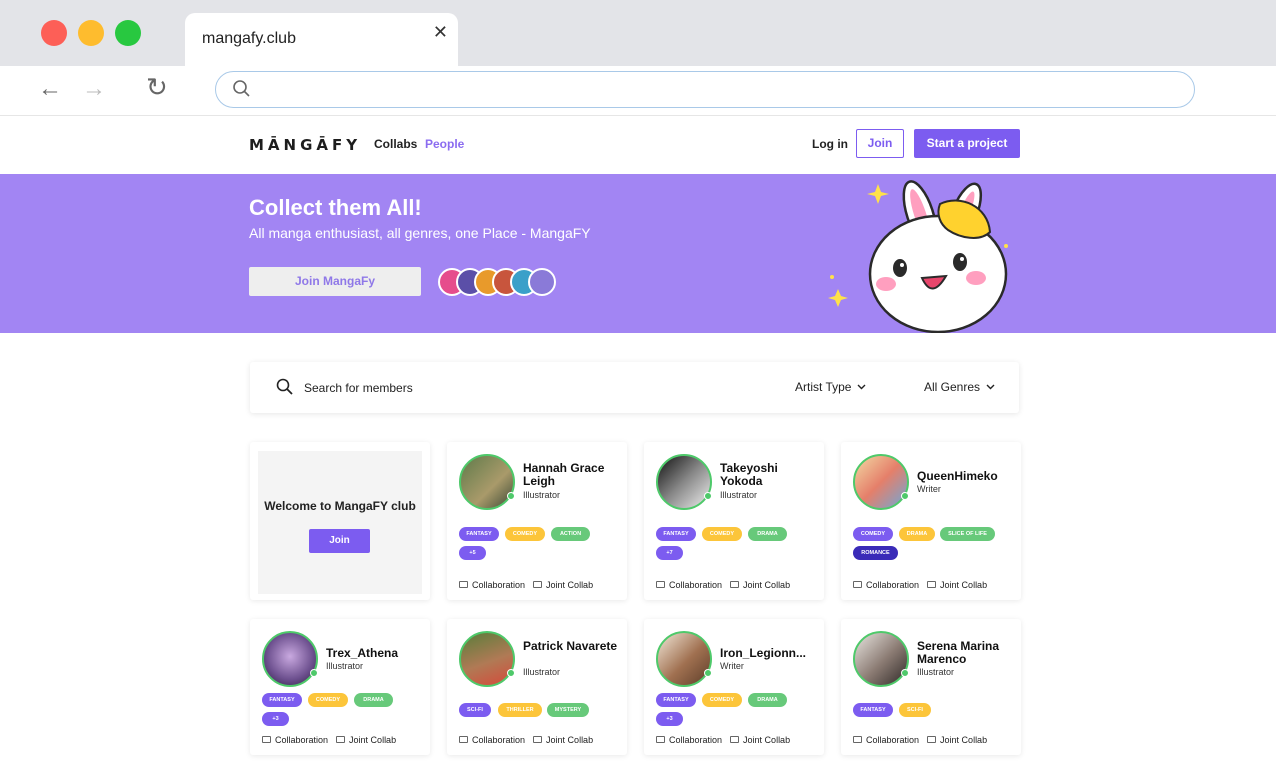 The height and width of the screenshot is (774, 1276). I want to click on genre-tag: SLICE OF LIFE, so click(967, 534).